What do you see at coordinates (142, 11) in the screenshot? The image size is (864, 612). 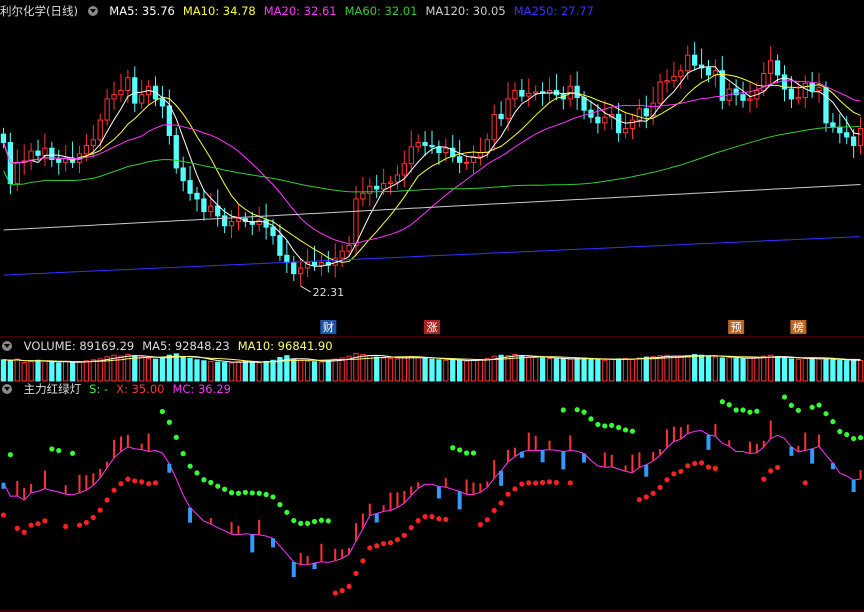 I see `ma-legend-item-0: MA5: 35.76` at bounding box center [142, 11].